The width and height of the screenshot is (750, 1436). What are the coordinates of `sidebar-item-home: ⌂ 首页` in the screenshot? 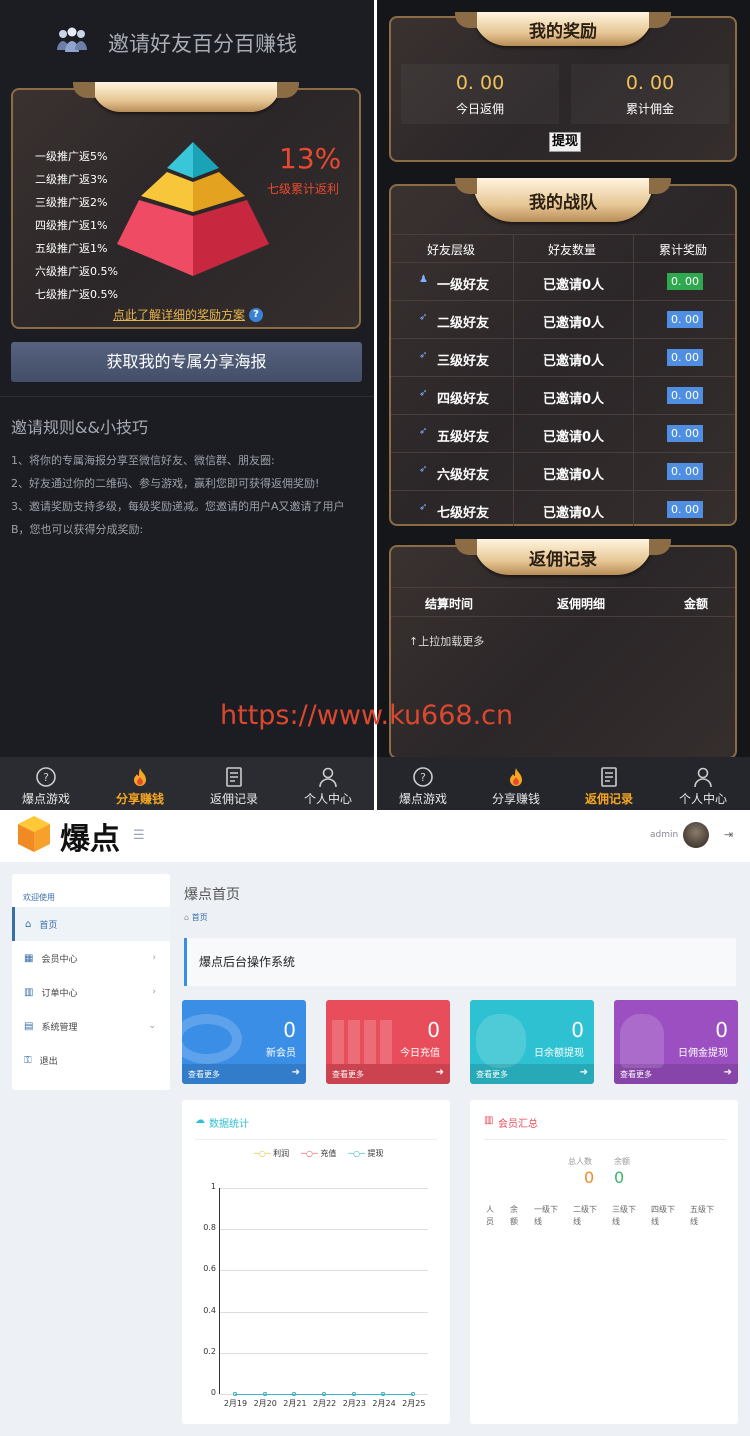 It's located at (91, 924).